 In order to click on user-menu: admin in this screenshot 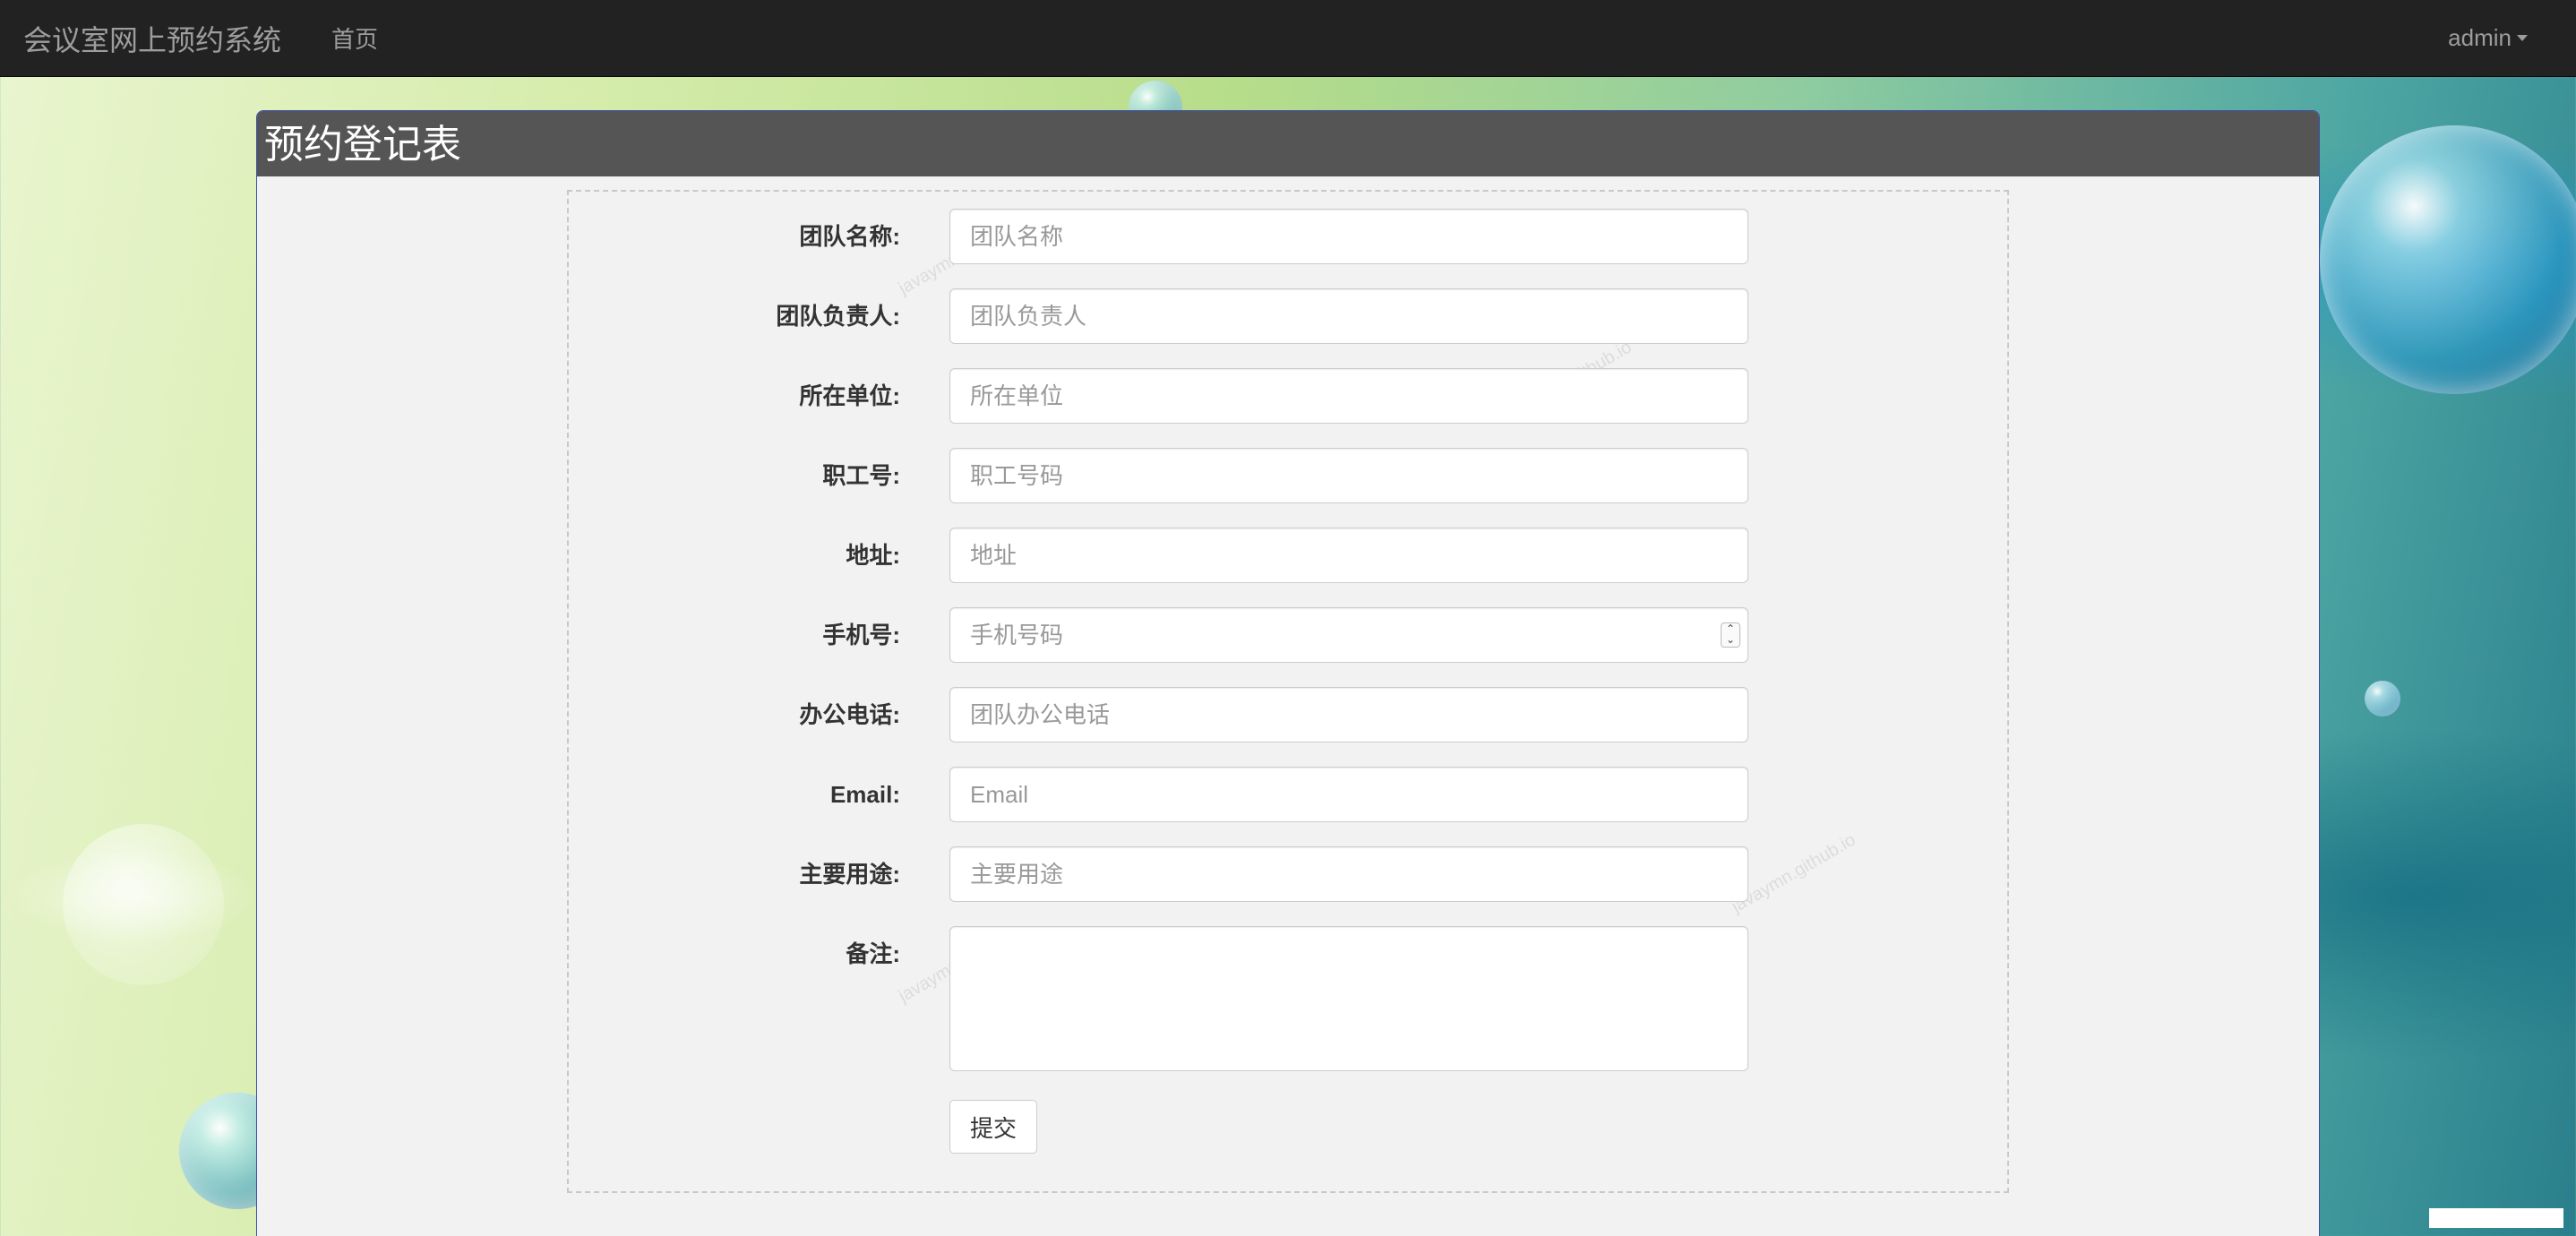, I will do `click(2488, 38)`.